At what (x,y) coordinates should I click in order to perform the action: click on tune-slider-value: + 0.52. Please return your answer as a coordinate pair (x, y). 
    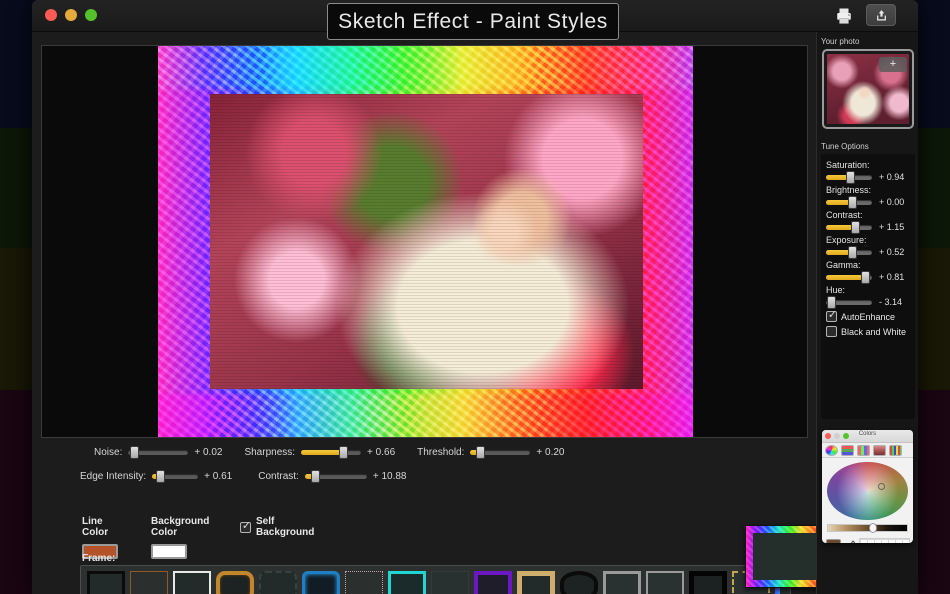
    Looking at the image, I should click on (892, 252).